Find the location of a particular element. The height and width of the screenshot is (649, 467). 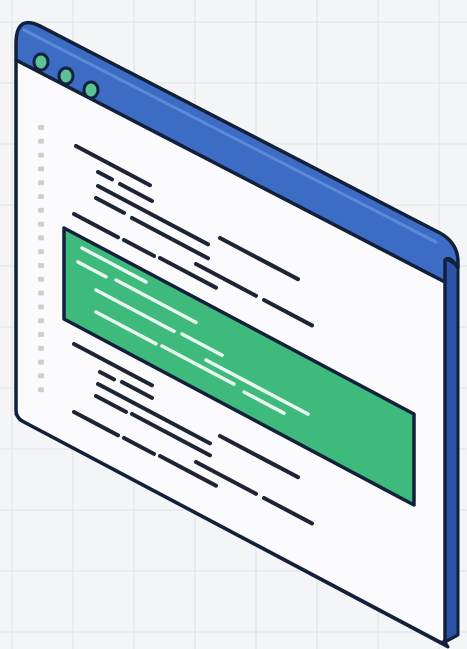

window-button-minimize-icon is located at coordinates (66, 76).